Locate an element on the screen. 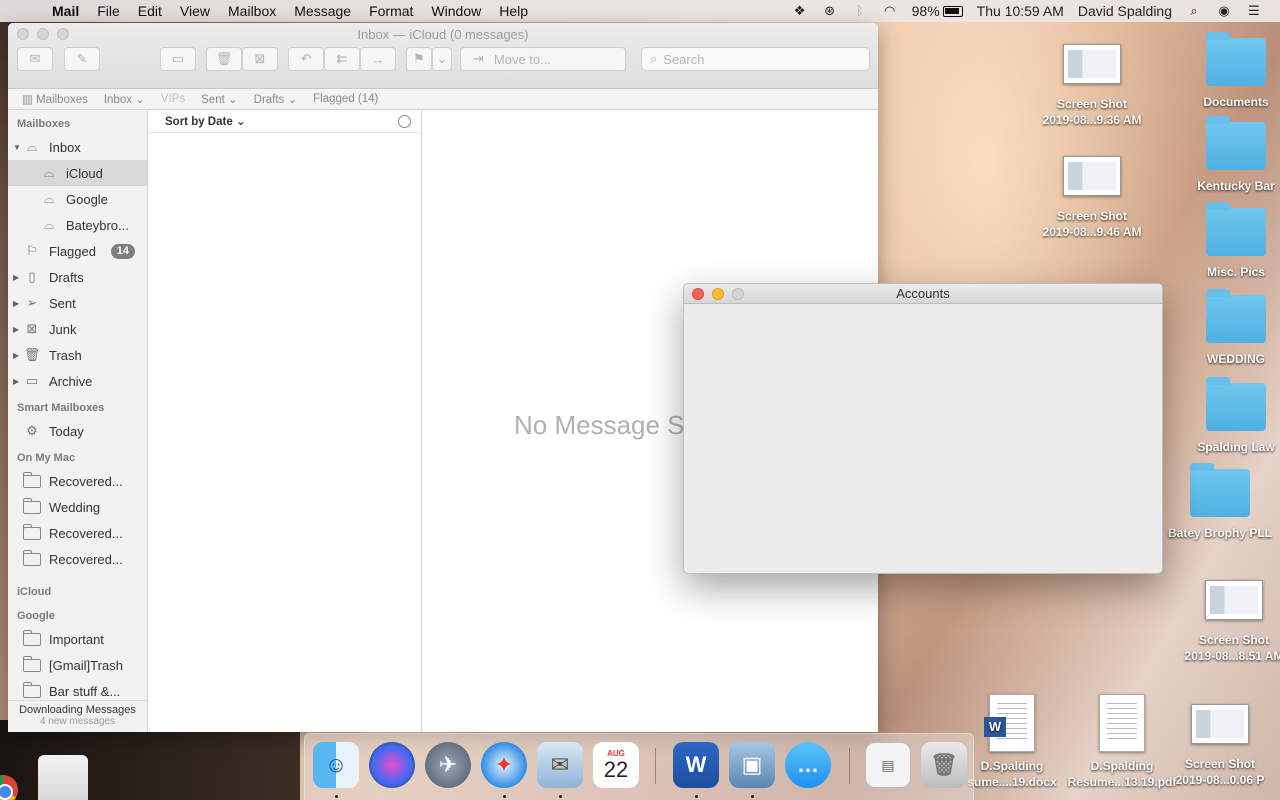  desktop-folder-misc-pics: Misc. Pics is located at coordinates (1228, 241).